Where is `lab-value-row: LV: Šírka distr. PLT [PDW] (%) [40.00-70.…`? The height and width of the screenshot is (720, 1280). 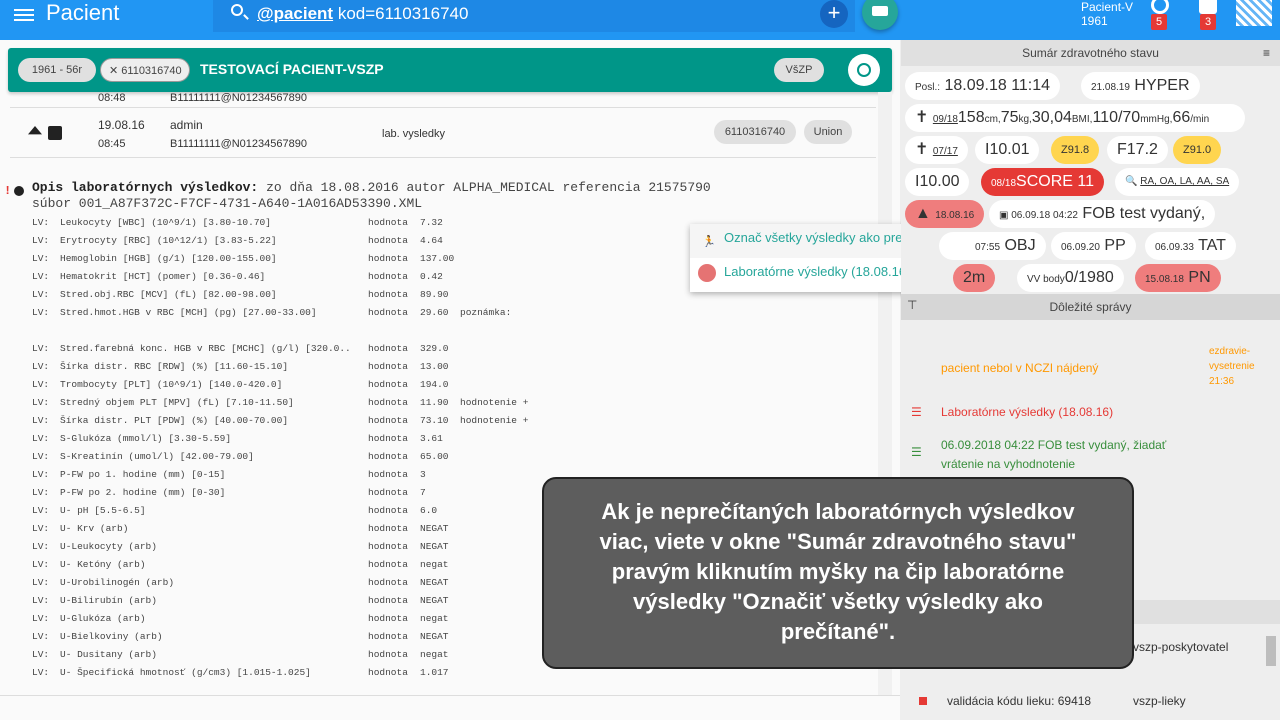 lab-value-row: LV: Šírka distr. PLT [PDW] (%) [40.00-70.… is located at coordinates (452, 421).